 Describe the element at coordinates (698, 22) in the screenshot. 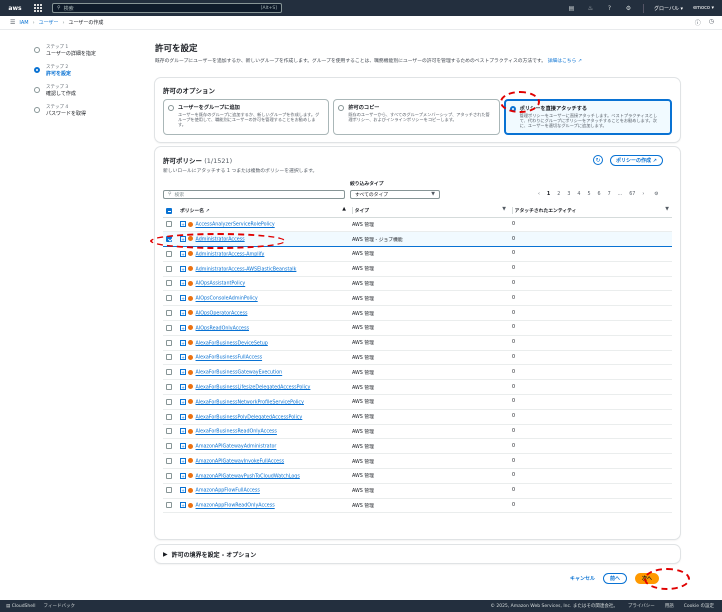

I see `info-icon: ⓘ` at that location.